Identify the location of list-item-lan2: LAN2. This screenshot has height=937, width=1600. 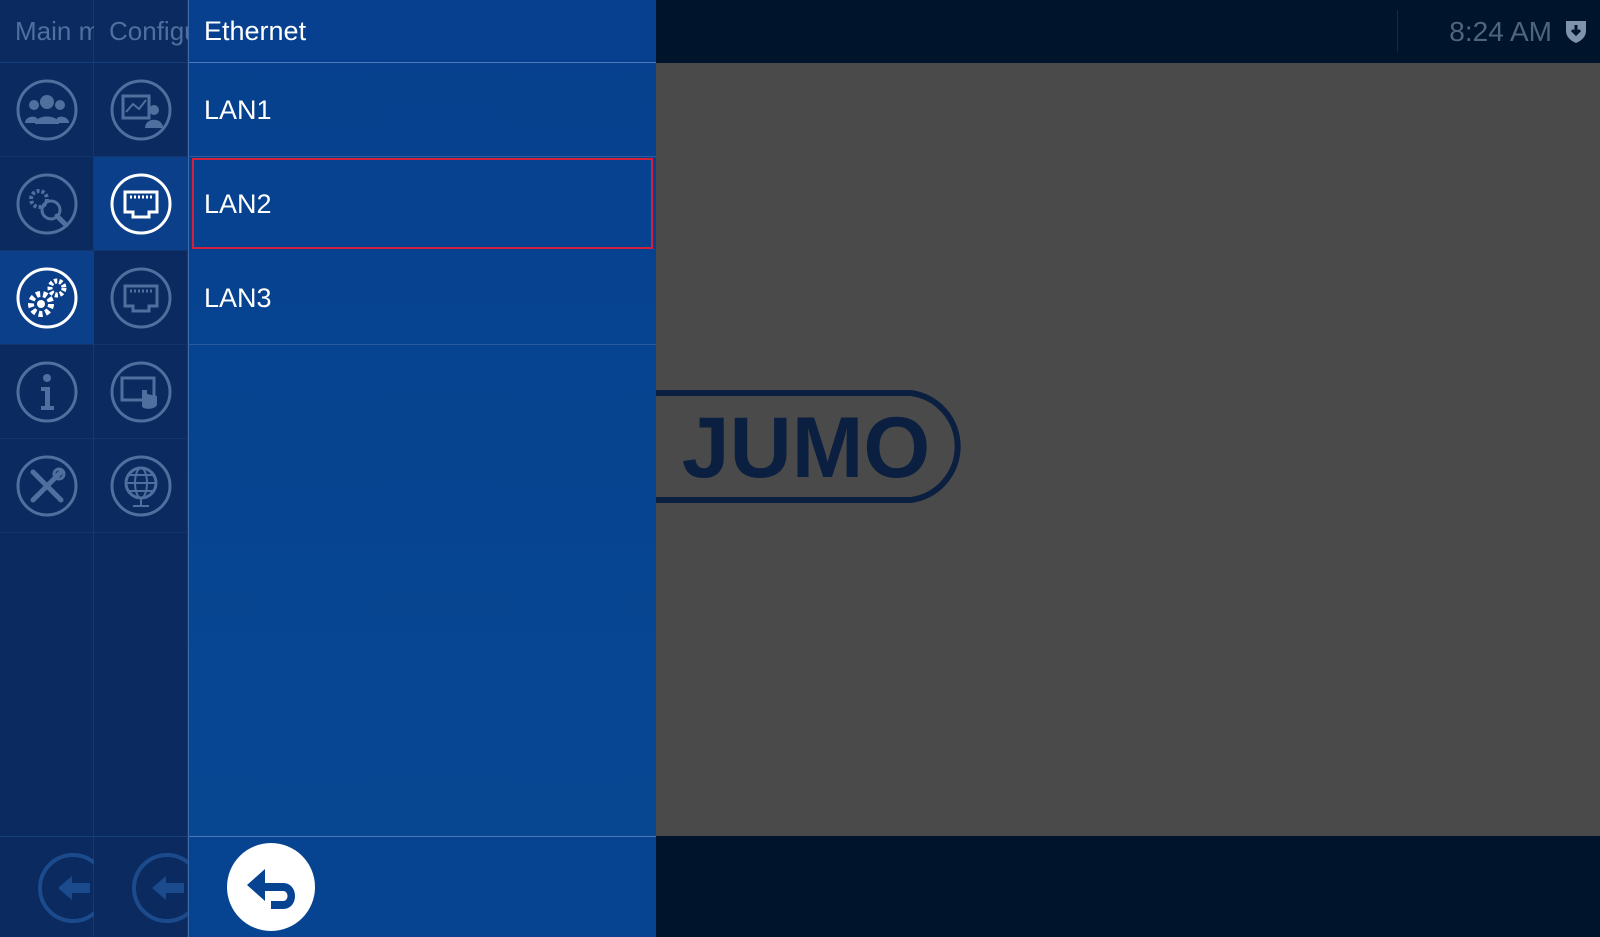
(422, 203).